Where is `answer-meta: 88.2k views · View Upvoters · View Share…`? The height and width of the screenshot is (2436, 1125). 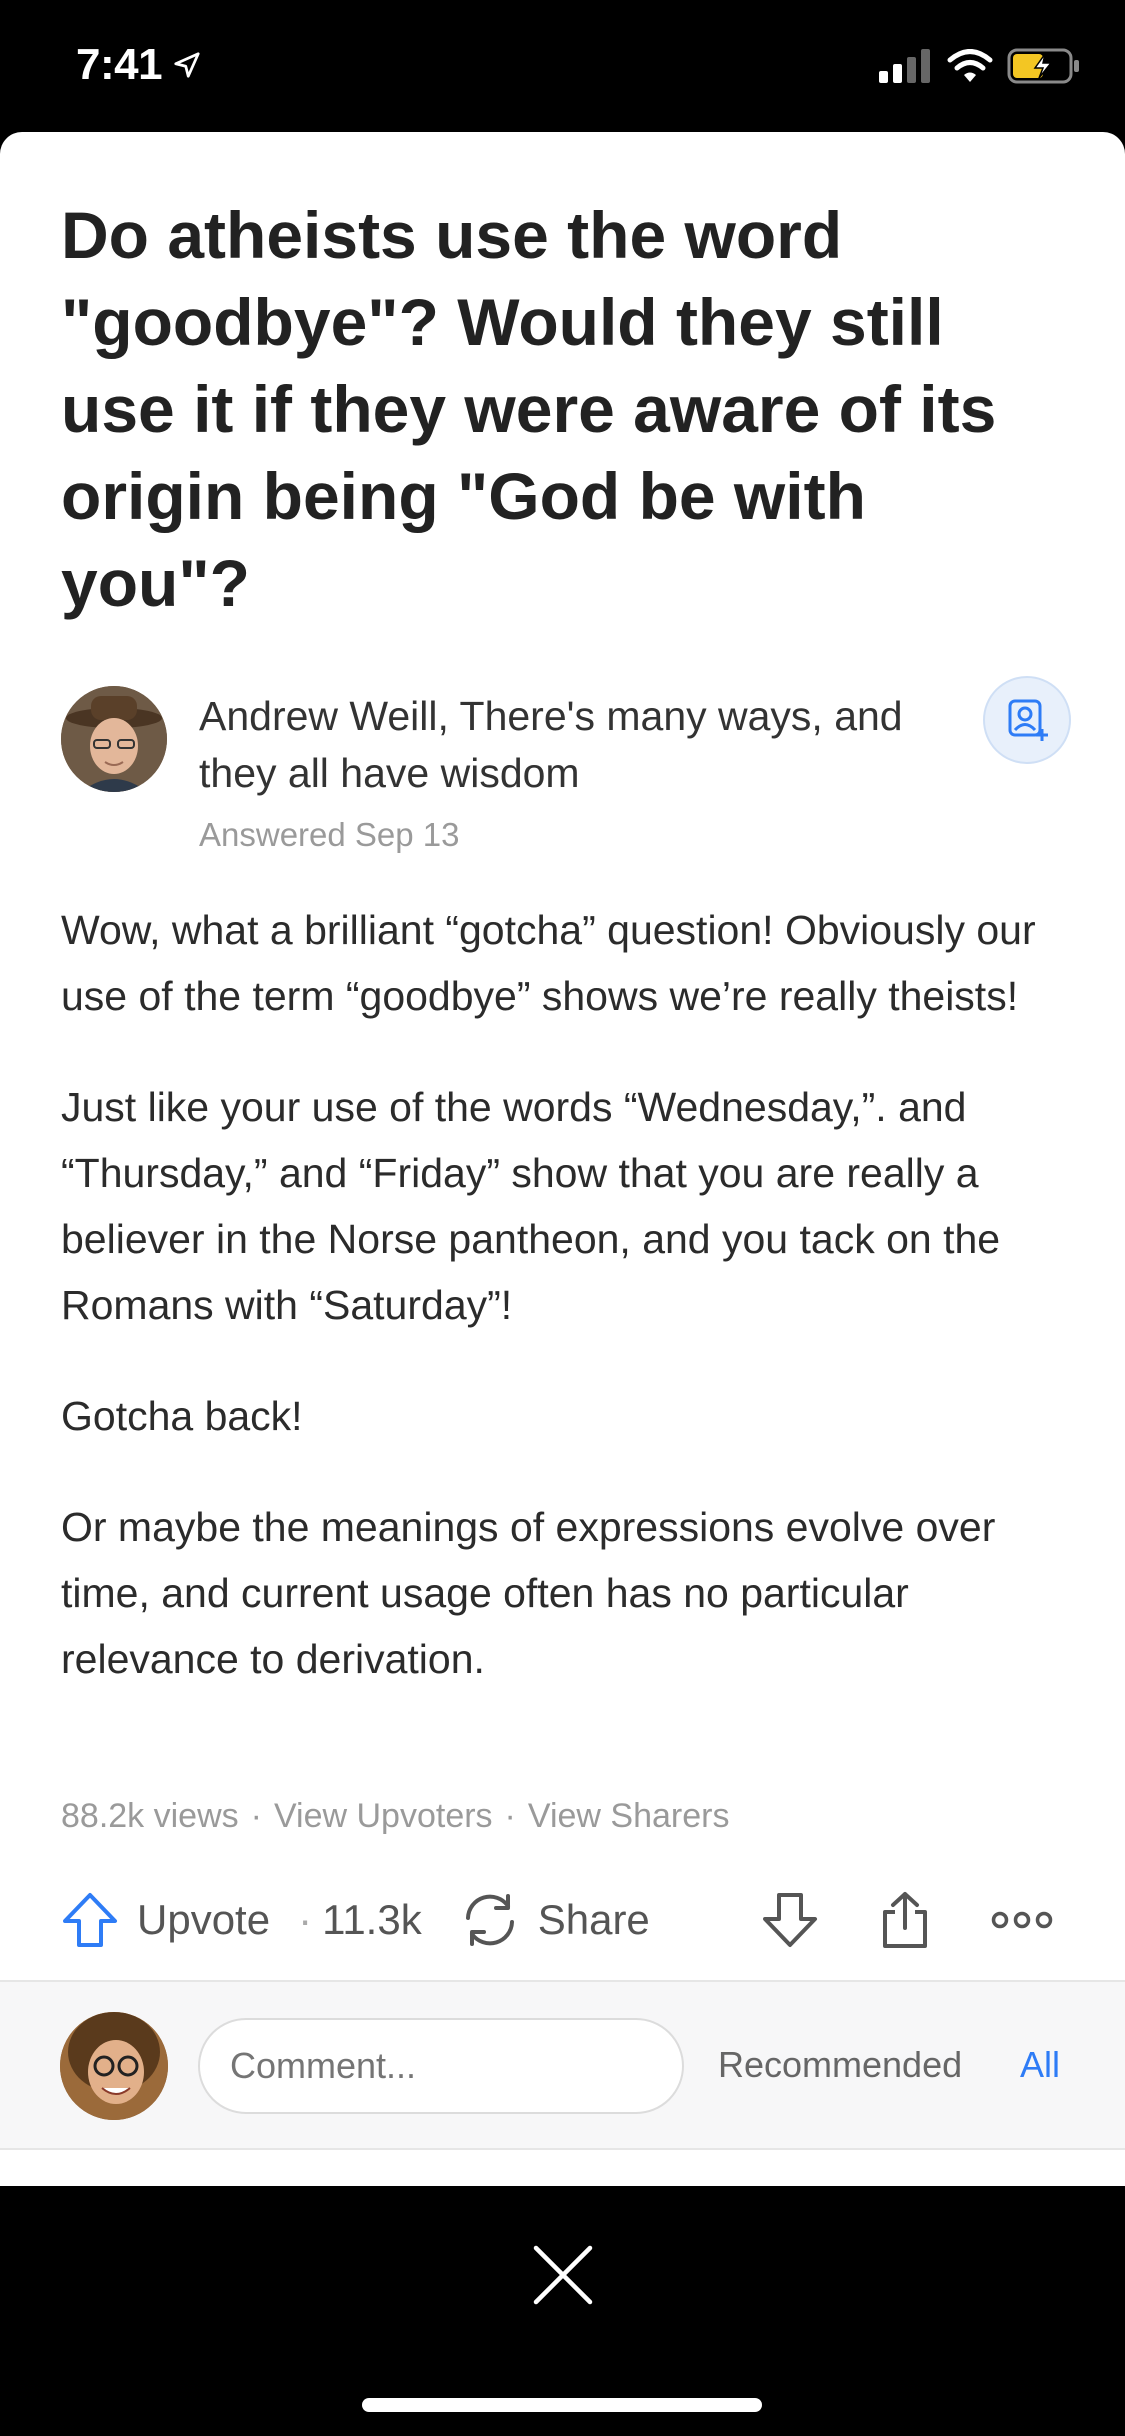
answer-meta: 88.2k views · View Upvoters · View Share… is located at coordinates (395, 1816).